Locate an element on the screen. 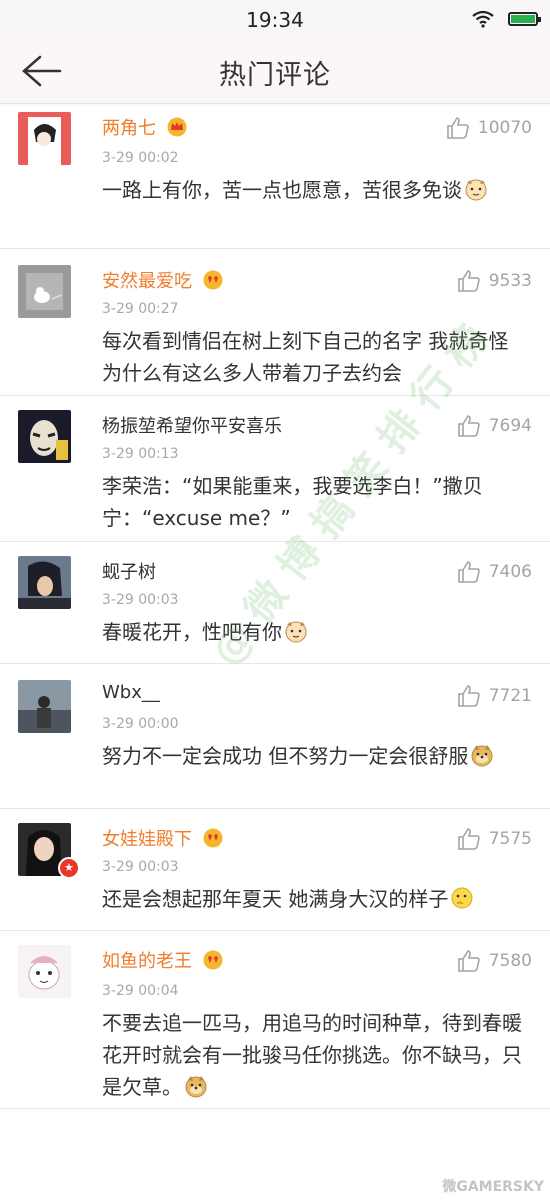 Image resolution: width=550 pixels, height=1202 pixels. like-button: 7694 is located at coordinates (494, 426).